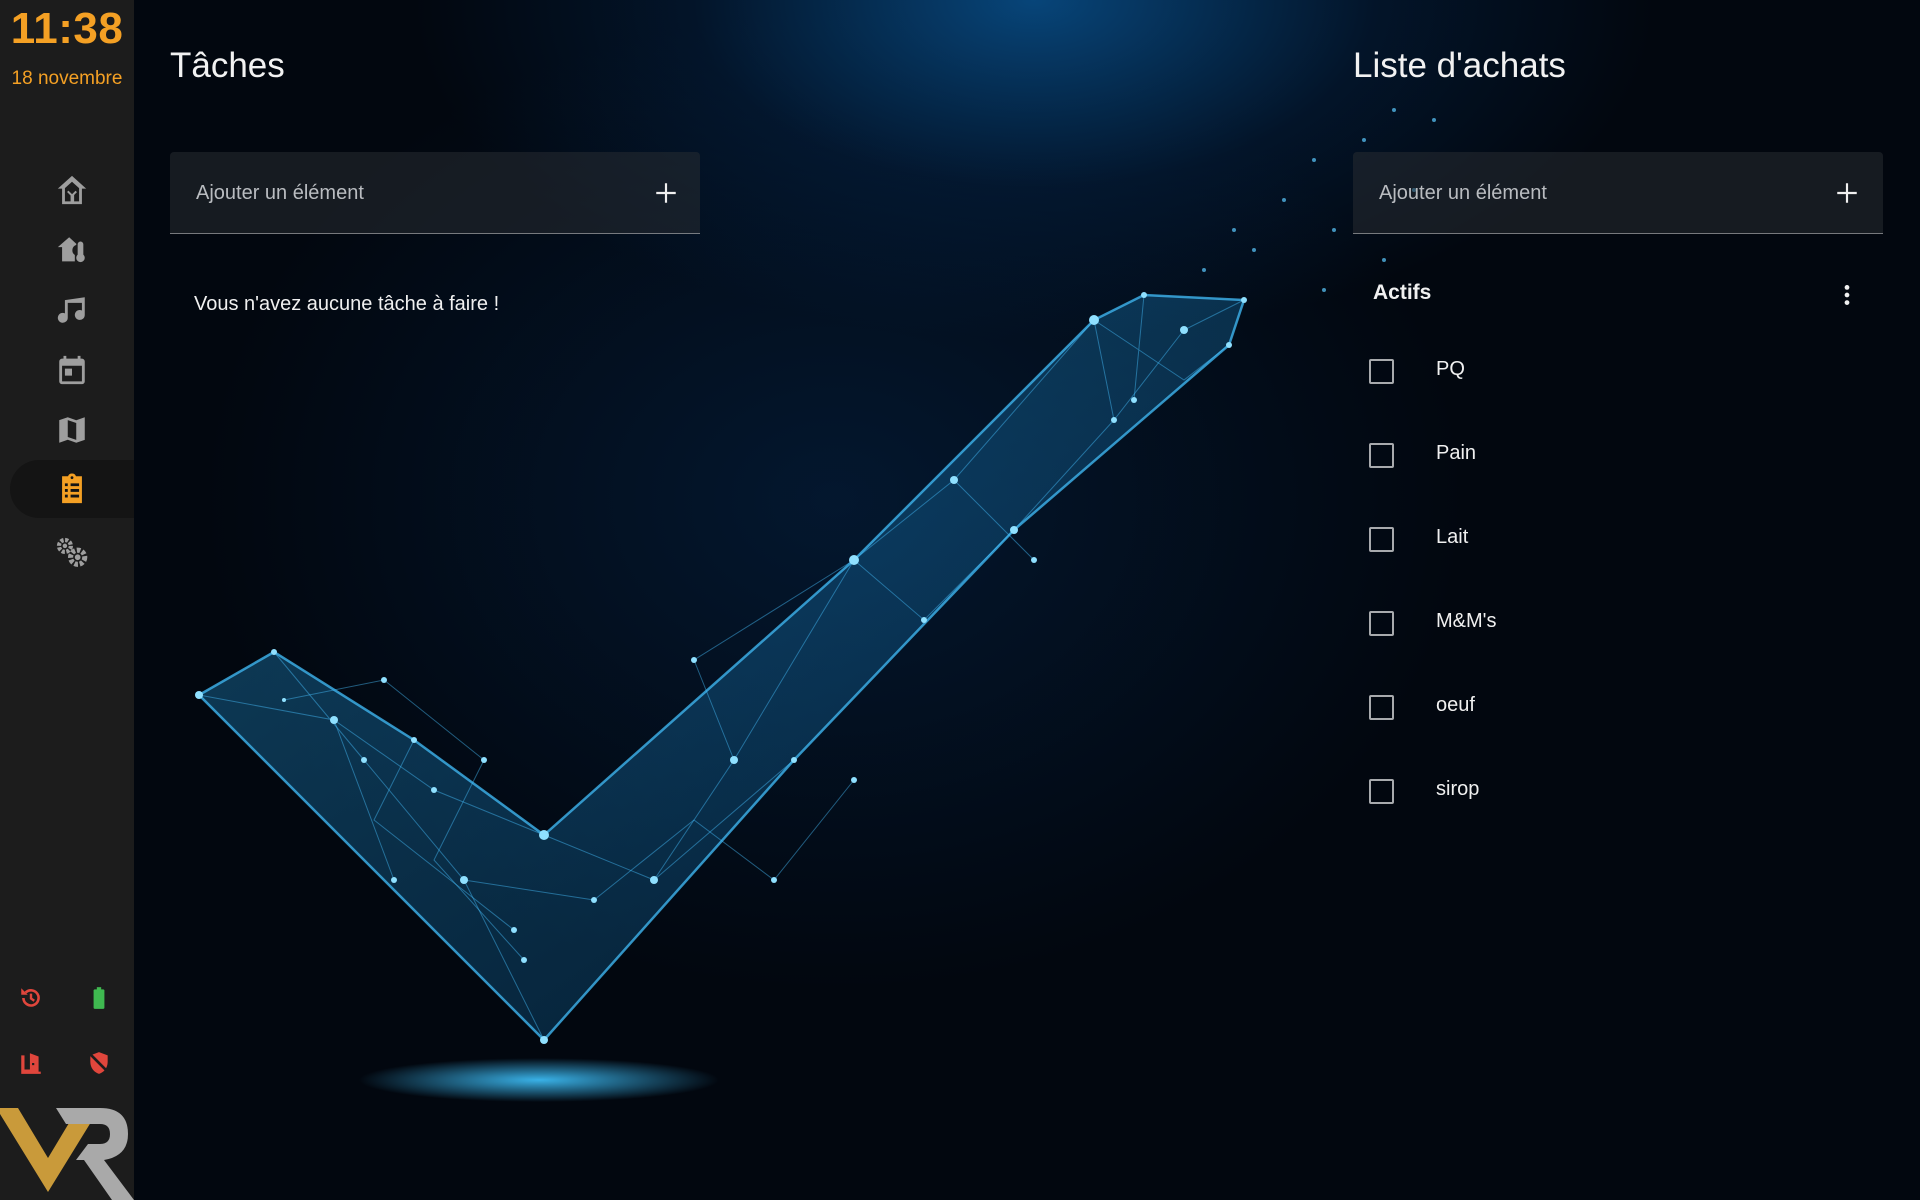  What do you see at coordinates (1466, 621) in the screenshot?
I see `item-label: M&M's` at bounding box center [1466, 621].